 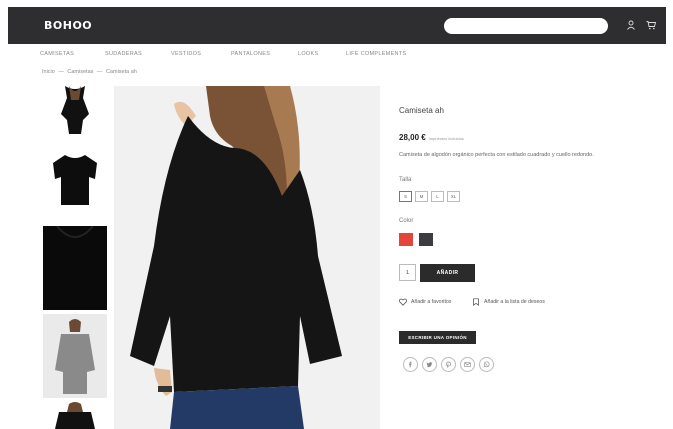 I want to click on size-option-xl: XL, so click(x=453, y=196).